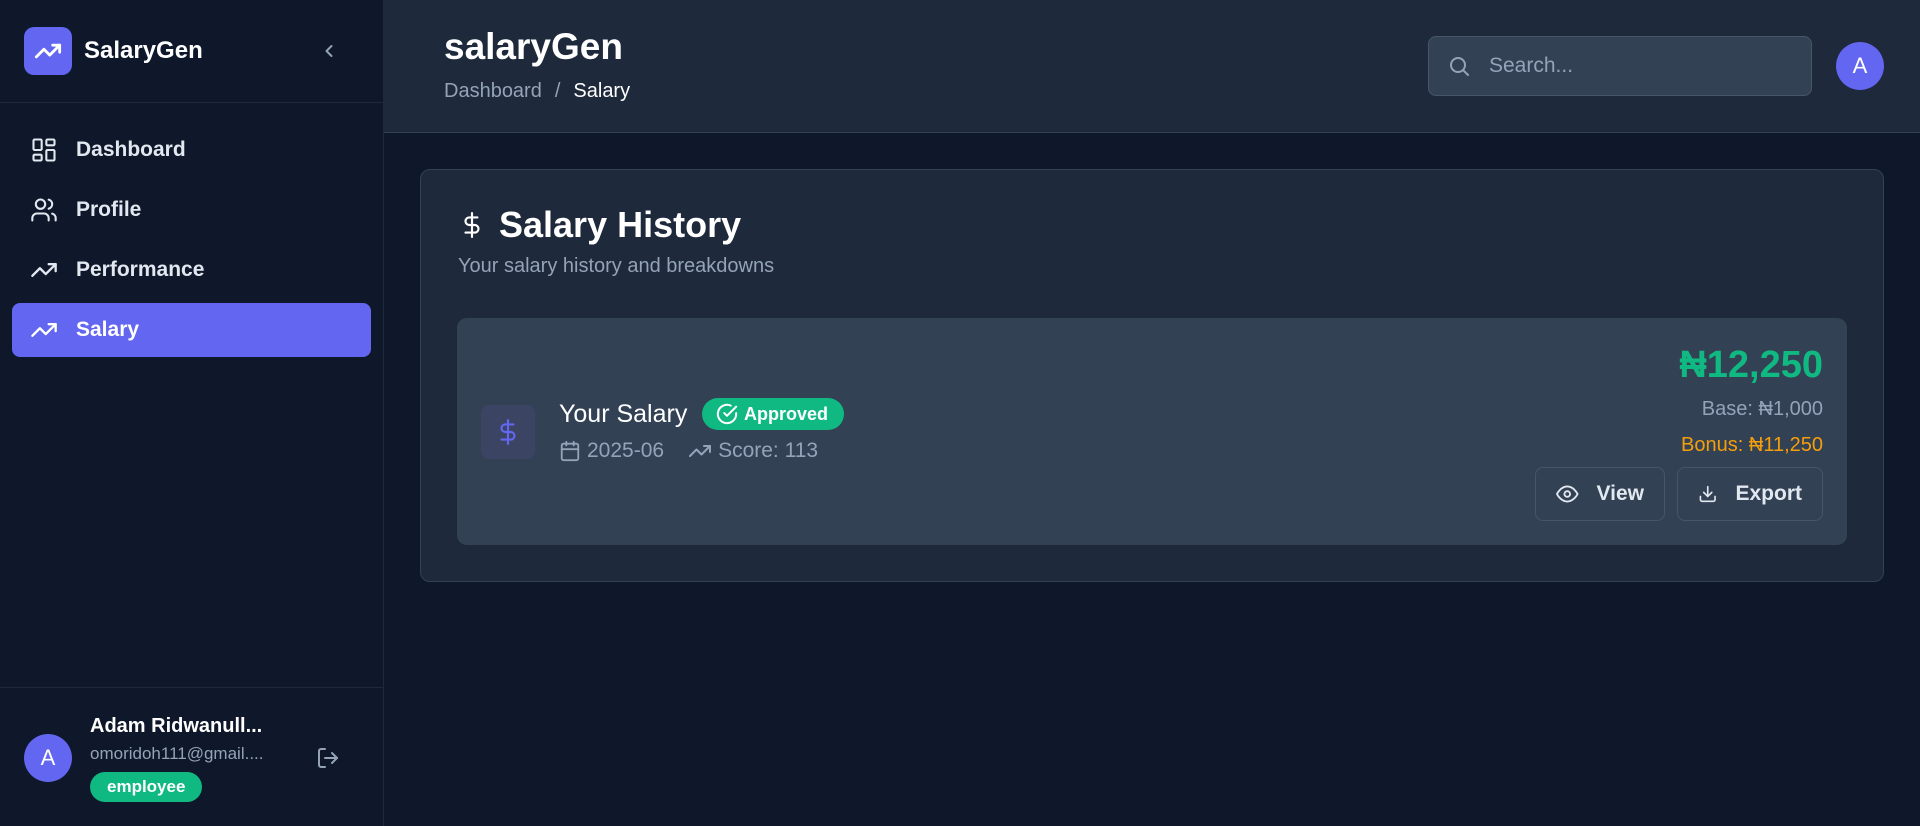 The height and width of the screenshot is (826, 1920). Describe the element at coordinates (108, 329) in the screenshot. I see `sidebar-item-label: Salary` at that location.